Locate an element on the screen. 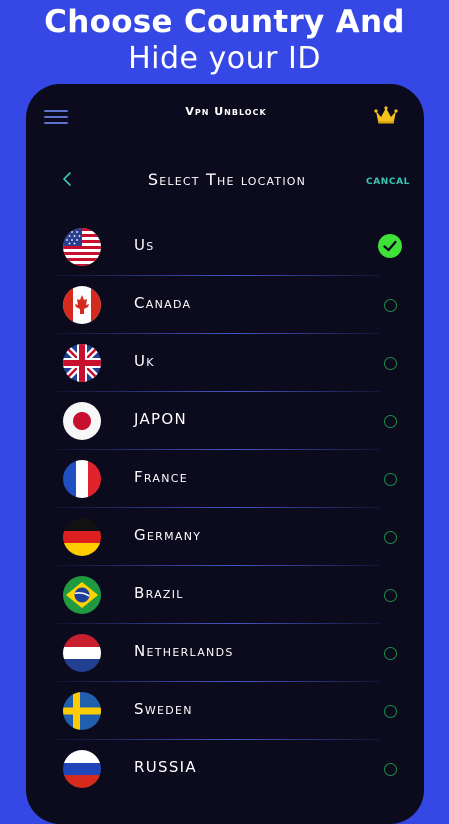 The image size is (449, 824). location-name: Netherlands is located at coordinates (184, 651).